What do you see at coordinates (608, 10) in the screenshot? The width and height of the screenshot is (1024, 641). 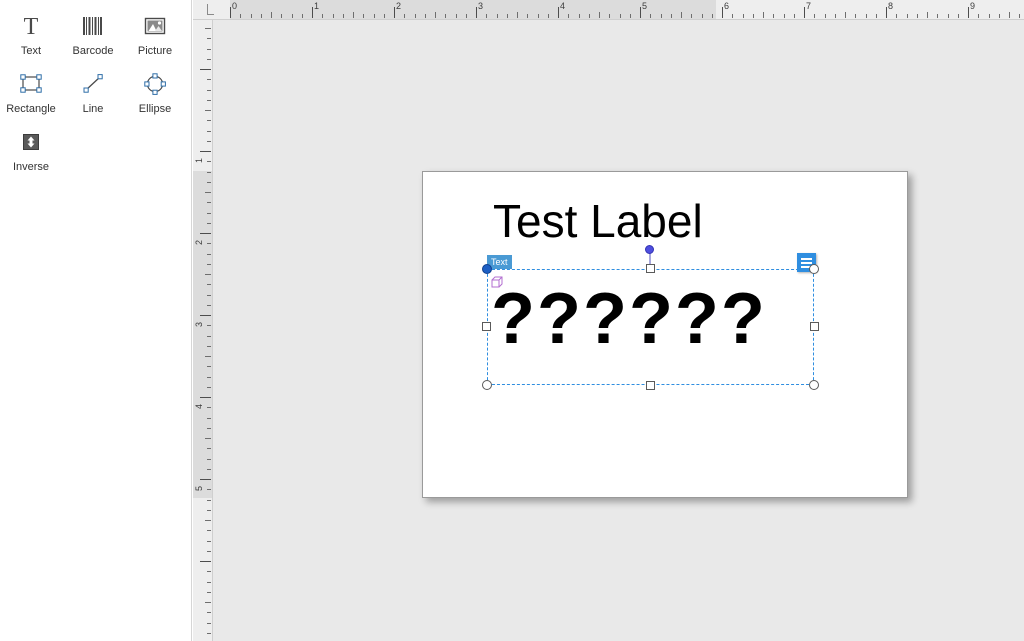 I see `horizontal-ruler: 0 1 2 3 4 5 6 7 8 9` at bounding box center [608, 10].